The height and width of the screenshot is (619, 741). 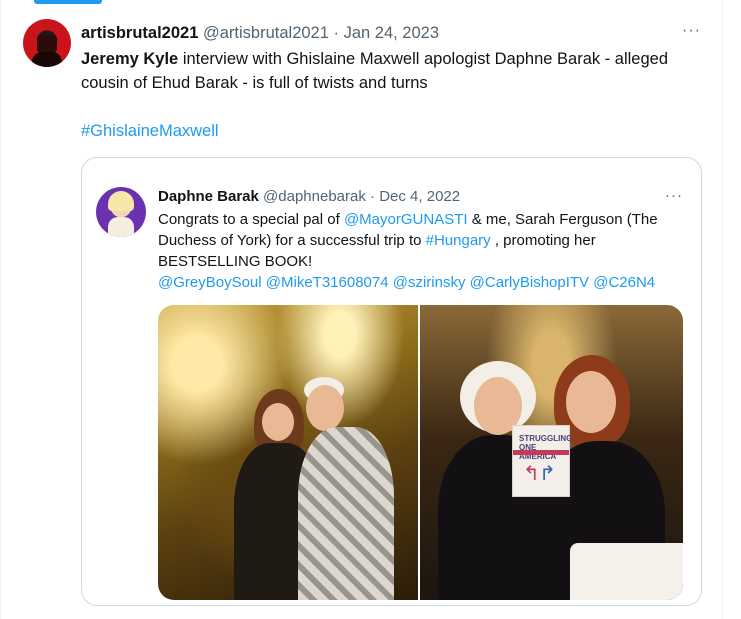 I want to click on woman-face, so click(x=278, y=422).